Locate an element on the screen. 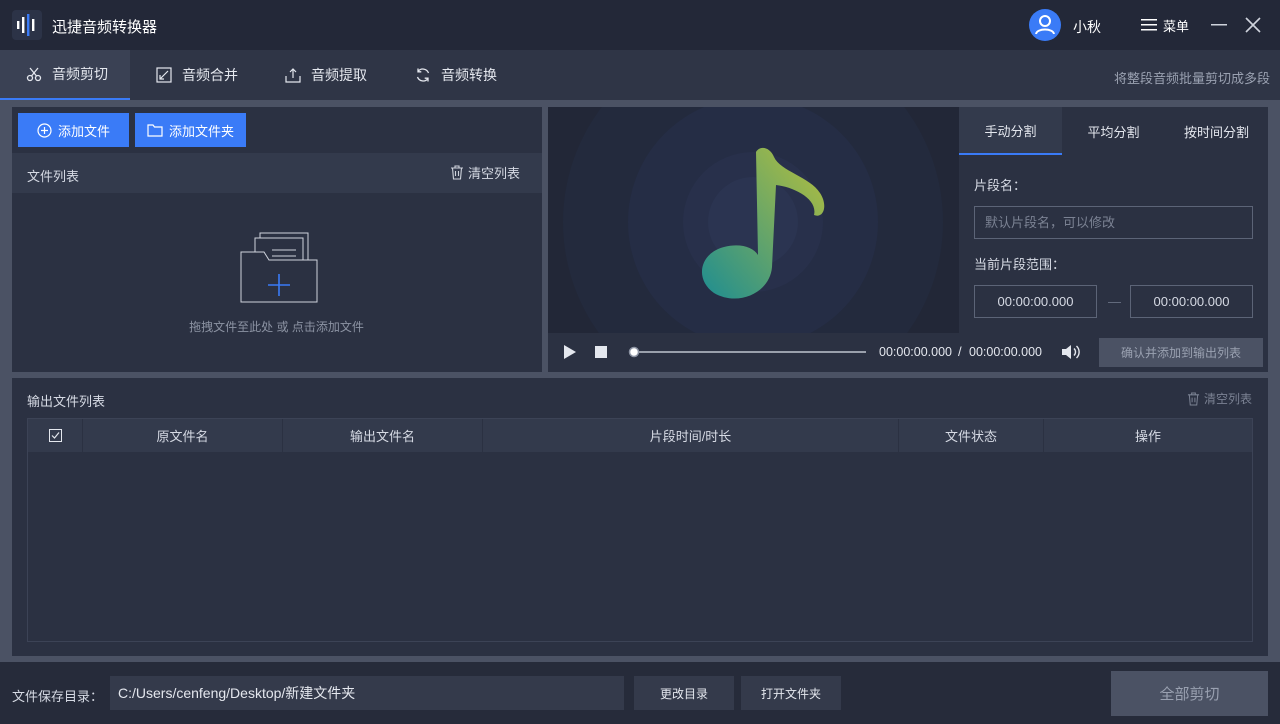 This screenshot has height=724, width=1280. tab-time-split: 按时间分割 is located at coordinates (1216, 131).